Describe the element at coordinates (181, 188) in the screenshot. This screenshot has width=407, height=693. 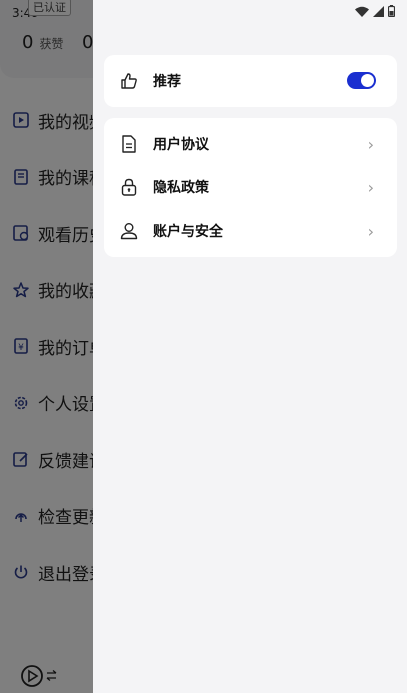
I see `link-label: 隐私政策` at that location.